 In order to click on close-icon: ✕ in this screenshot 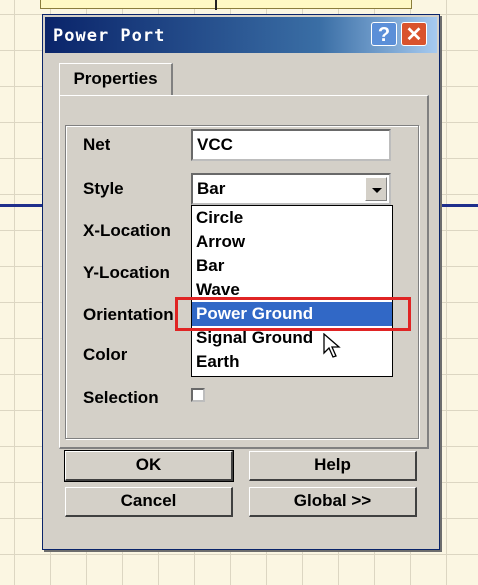, I will do `click(414, 34)`.